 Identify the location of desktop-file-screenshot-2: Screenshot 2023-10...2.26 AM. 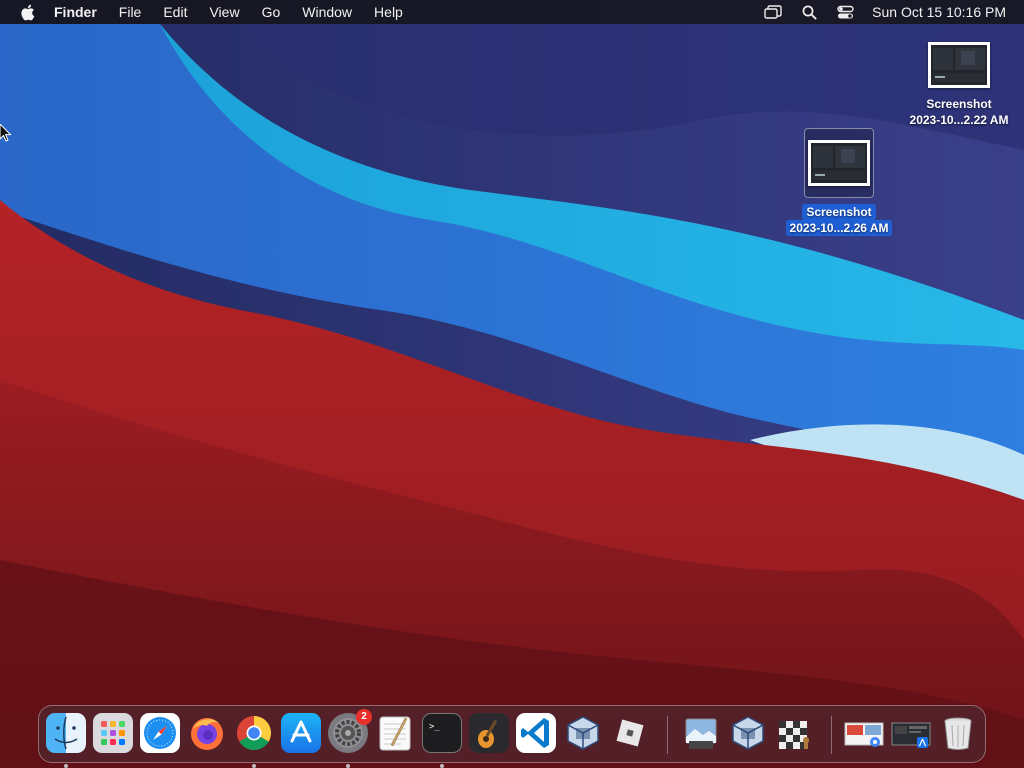
(839, 182).